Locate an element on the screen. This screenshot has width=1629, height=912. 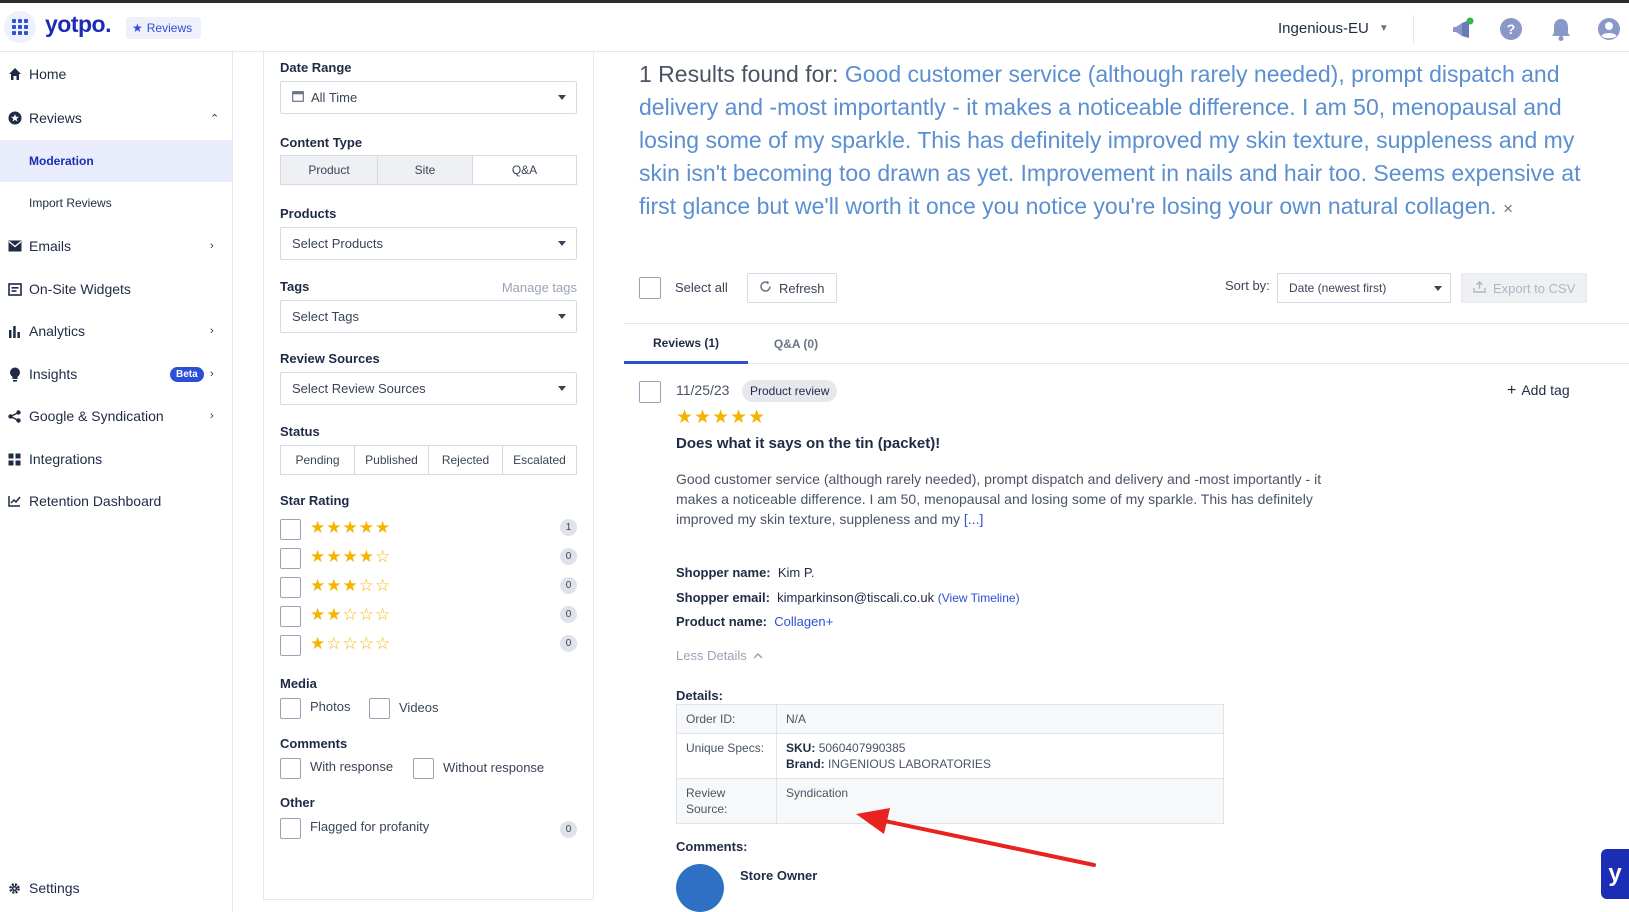
status-toggle: Pending Published Rejected Escalated is located at coordinates (428, 460).